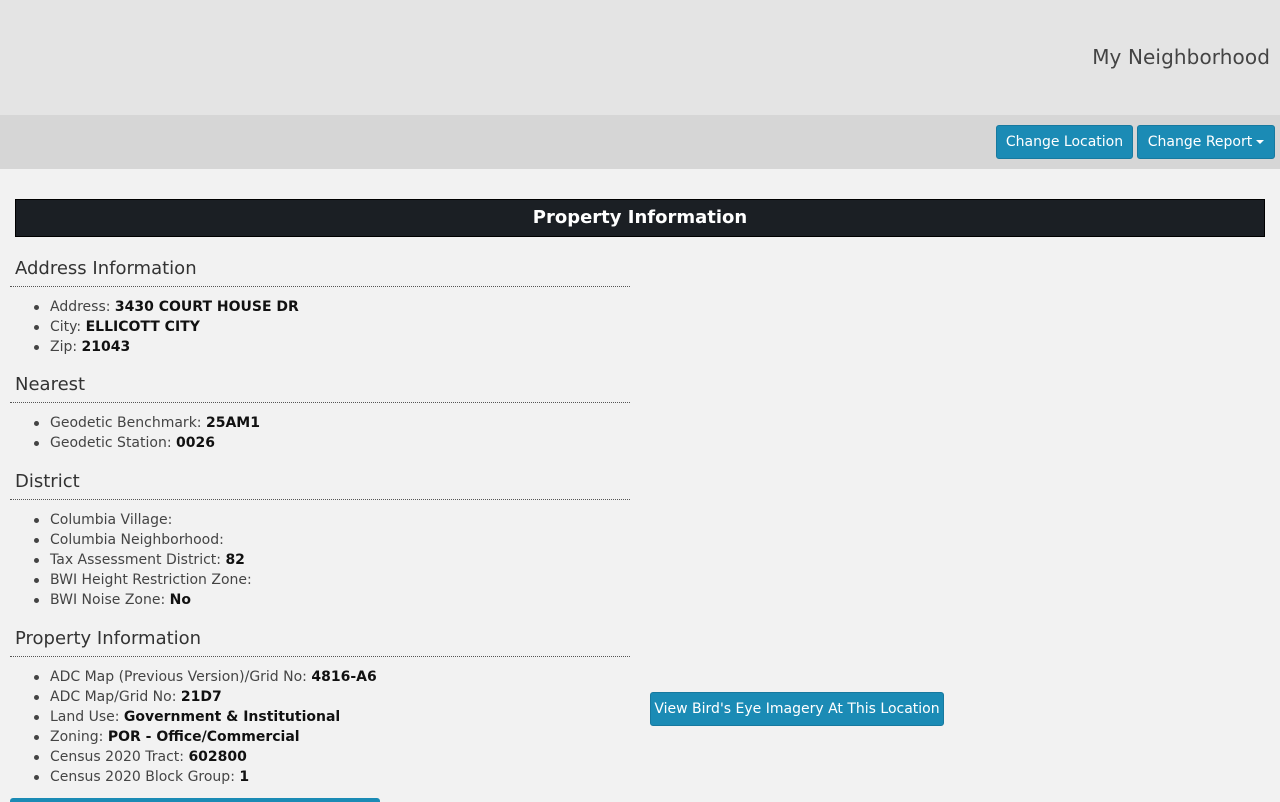 This screenshot has width=1280, height=802. I want to click on item-label: Columbia Village:, so click(111, 520).